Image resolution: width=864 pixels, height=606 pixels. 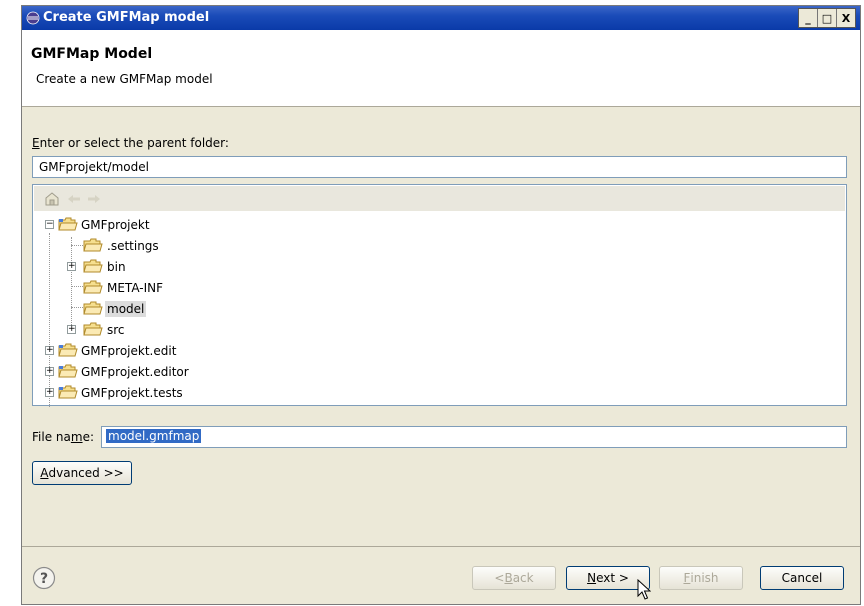 I want to click on tree-item-gmfprojekt: GMFprojekt, so click(x=115, y=225).